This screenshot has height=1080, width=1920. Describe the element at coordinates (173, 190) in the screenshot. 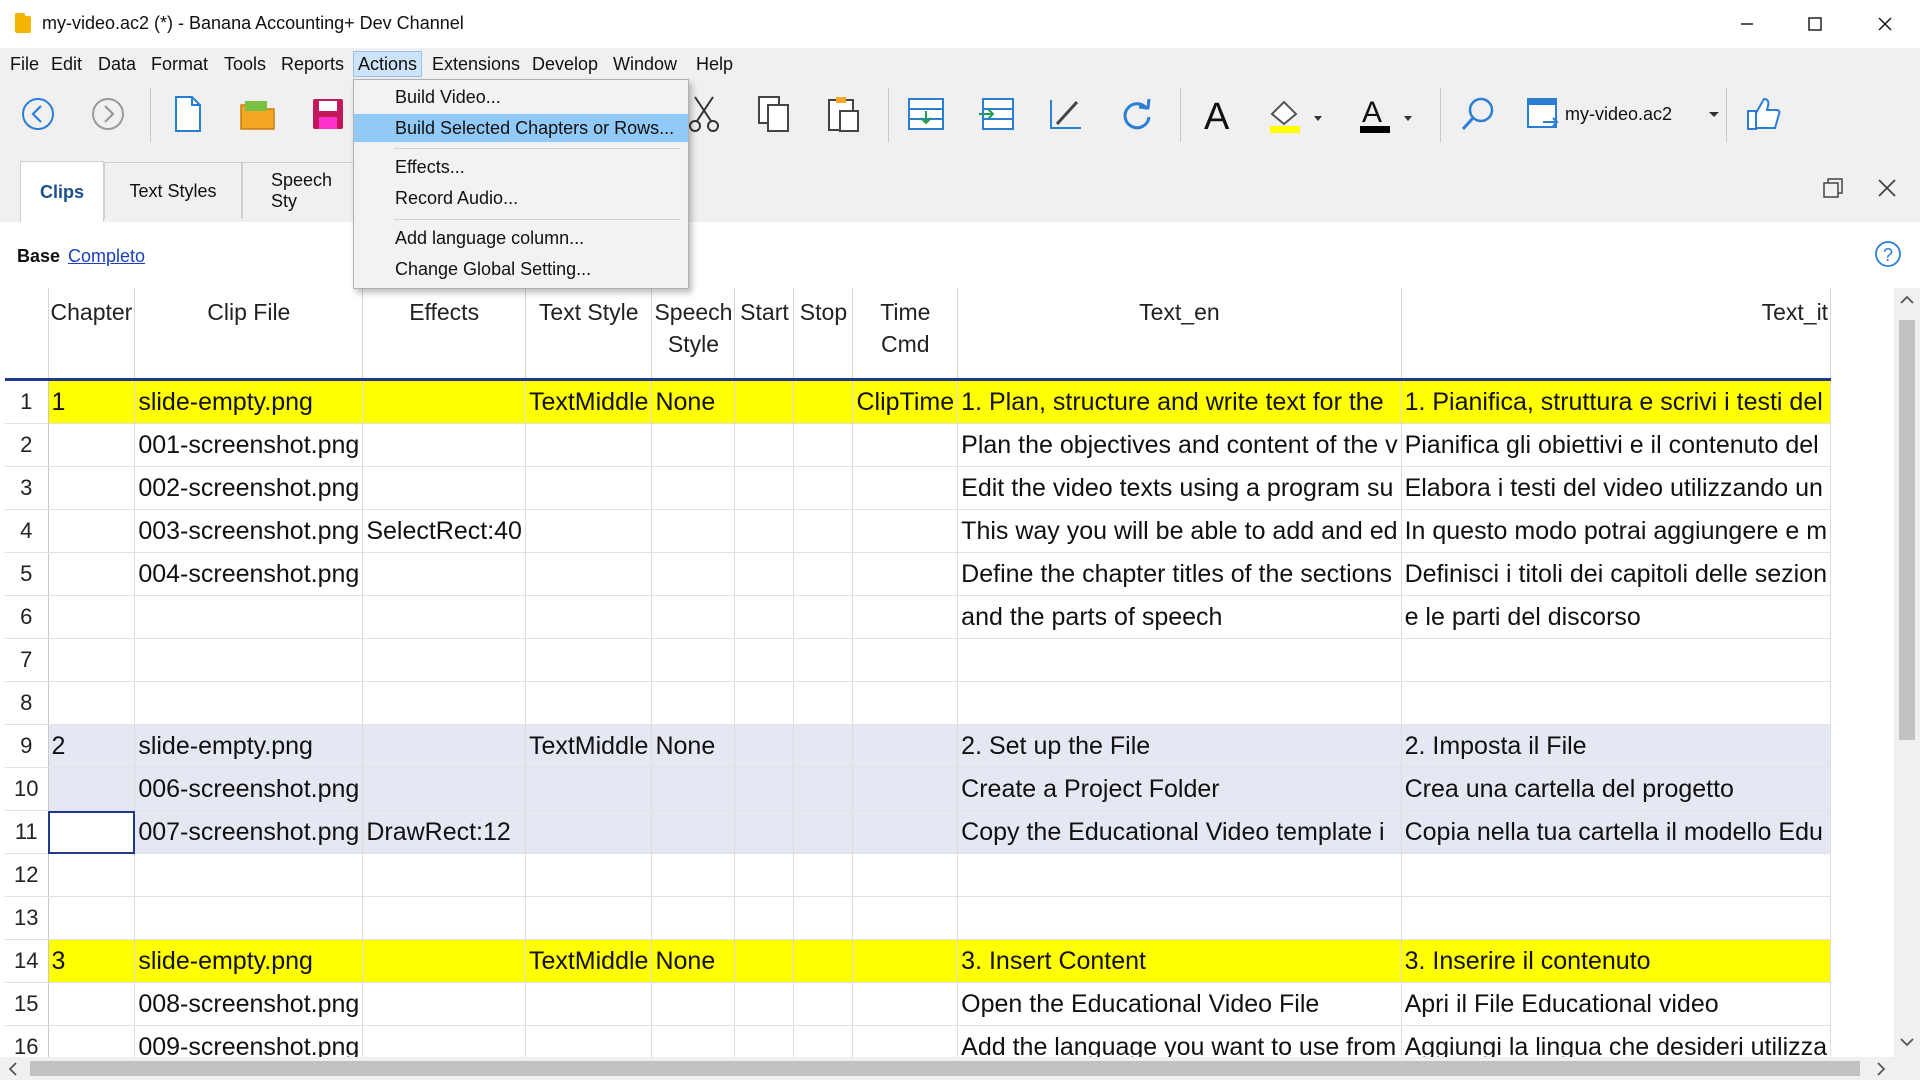

I see `tab-text-styles: Text Styles` at that location.